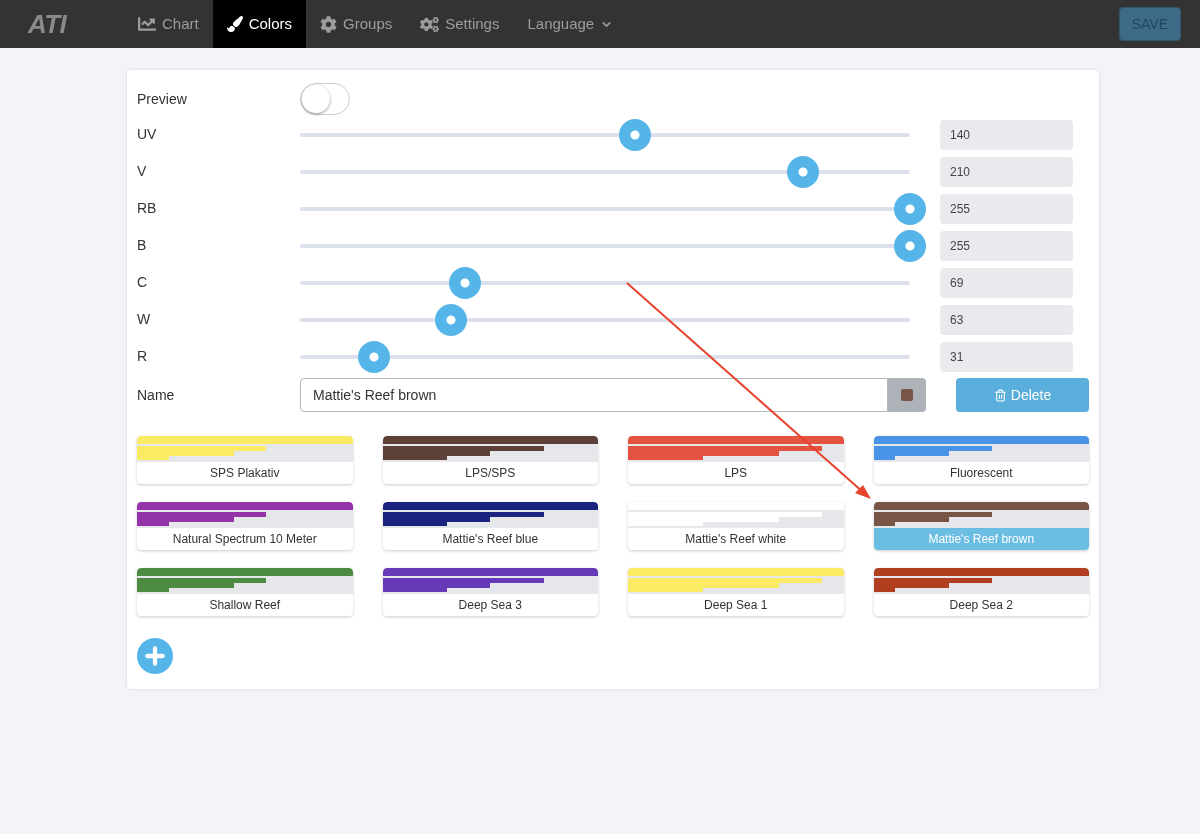  I want to click on trash-icon, so click(1000, 395).